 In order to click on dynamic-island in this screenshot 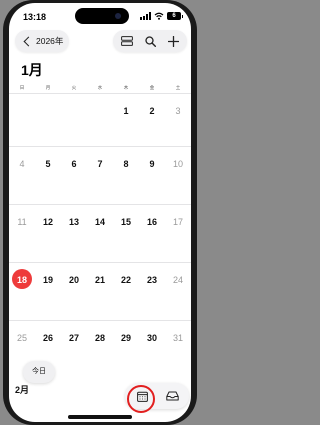, I will do `click(102, 16)`.